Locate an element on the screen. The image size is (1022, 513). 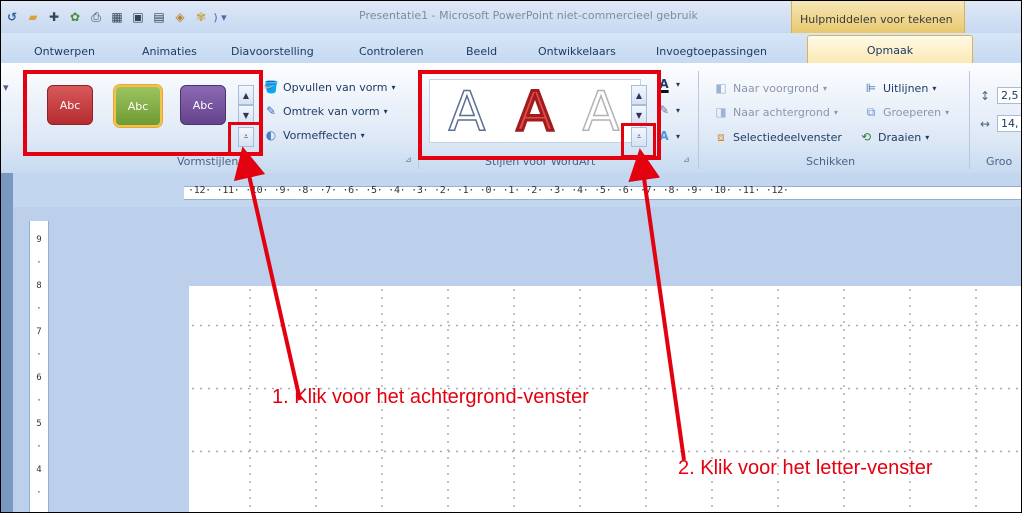
callout-1: 1. Klik voor het achtergrond-venster is located at coordinates (430, 397).